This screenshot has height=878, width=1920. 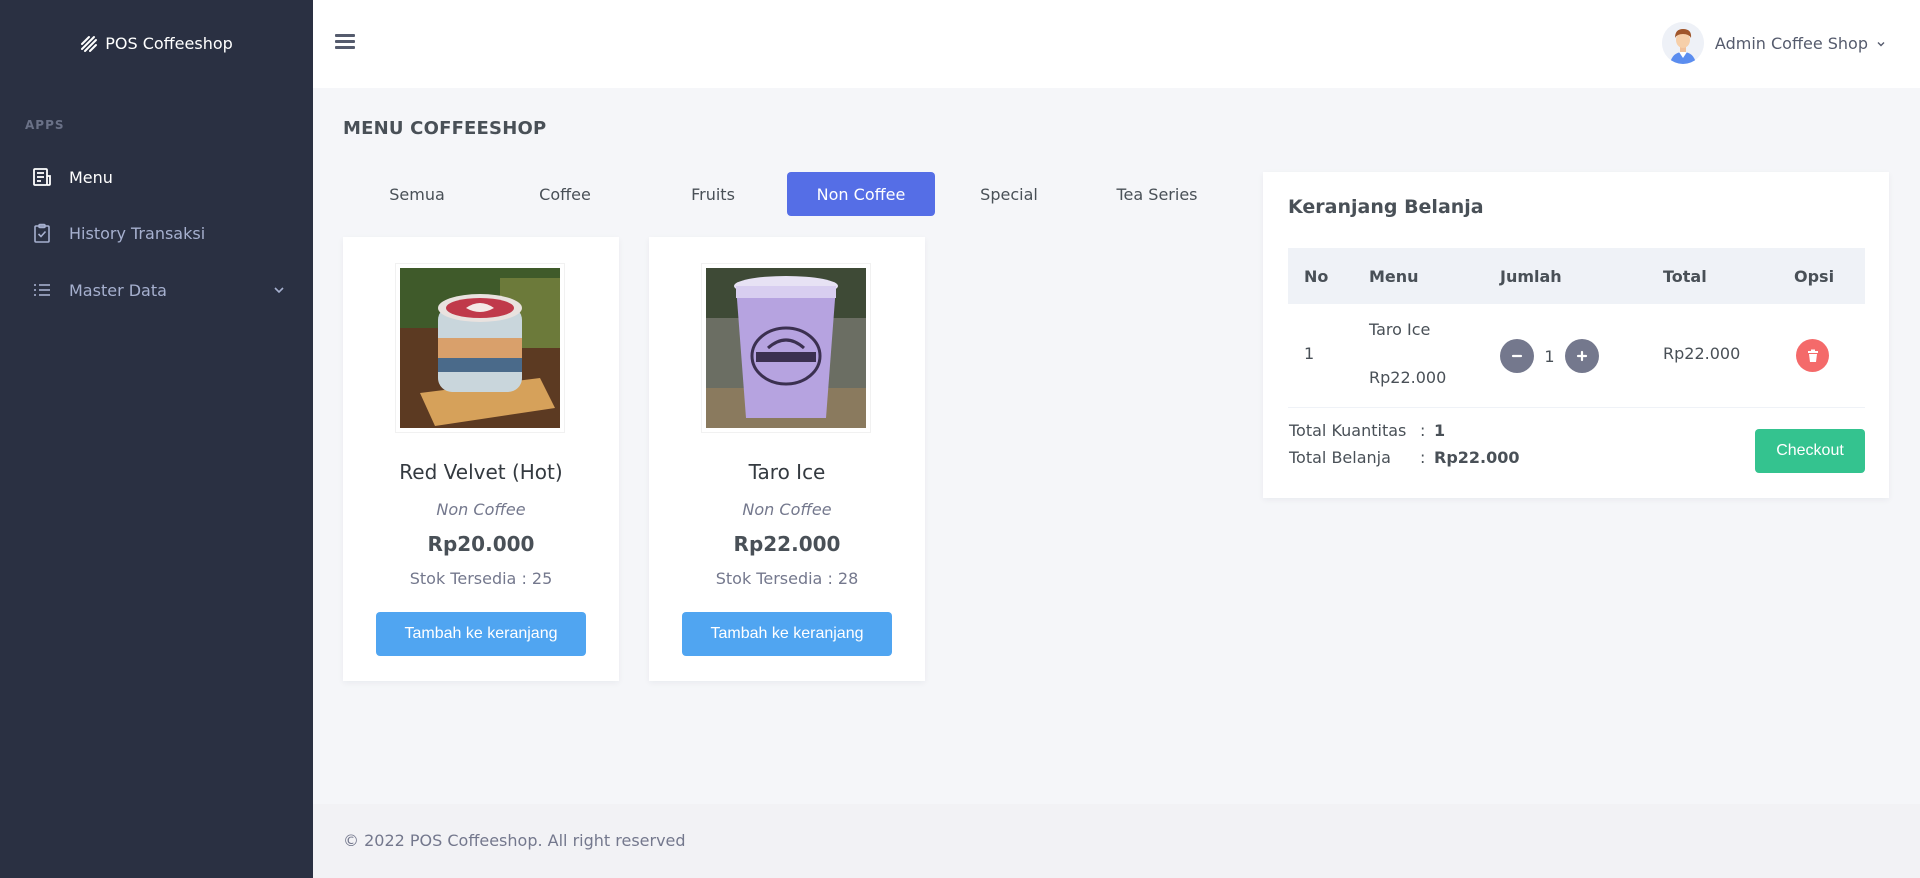 I want to click on product-stock: Stok Tersedia : 25, so click(x=481, y=578).